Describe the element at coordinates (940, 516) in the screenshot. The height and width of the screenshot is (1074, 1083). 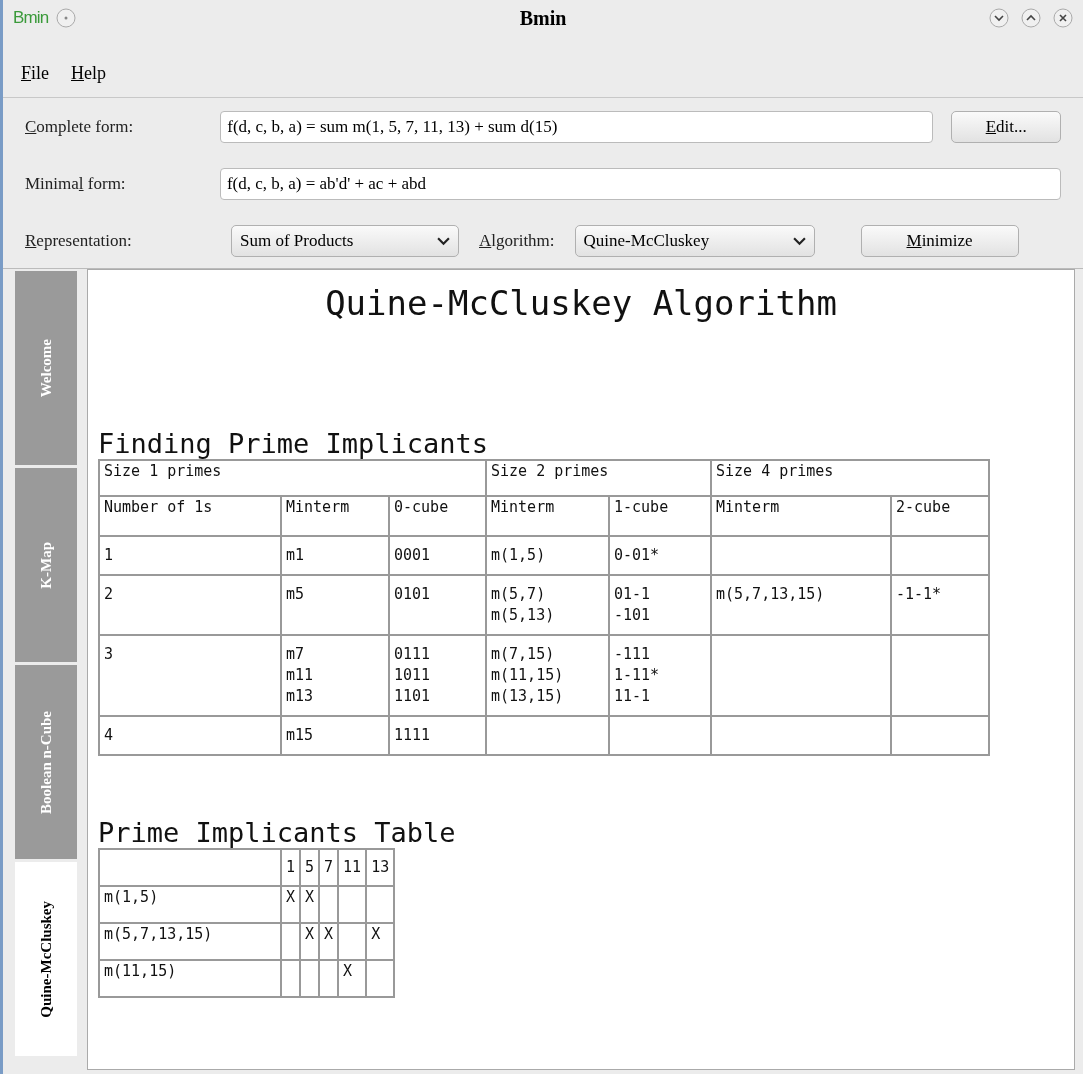
I see `table-header: 2-cube` at that location.